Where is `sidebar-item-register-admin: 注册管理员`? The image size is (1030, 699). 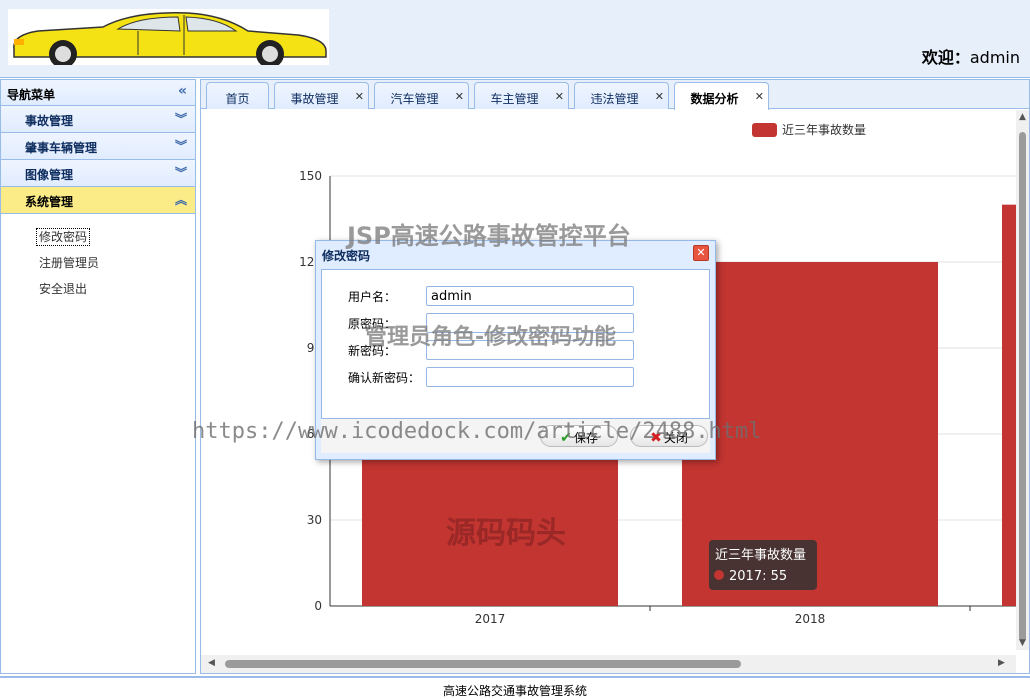
sidebar-item-register-admin: 注册管理员 is located at coordinates (98, 267).